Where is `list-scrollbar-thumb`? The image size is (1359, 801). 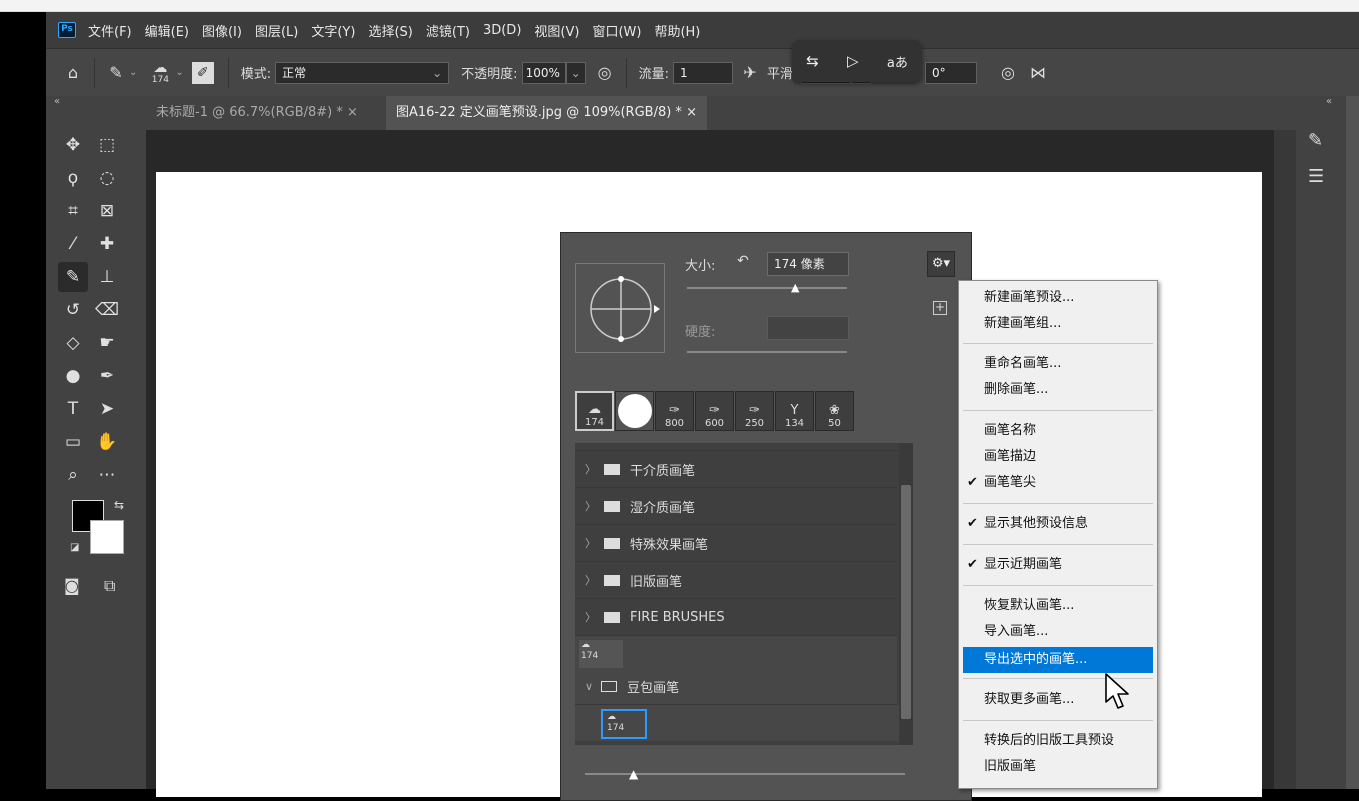 list-scrollbar-thumb is located at coordinates (906, 602).